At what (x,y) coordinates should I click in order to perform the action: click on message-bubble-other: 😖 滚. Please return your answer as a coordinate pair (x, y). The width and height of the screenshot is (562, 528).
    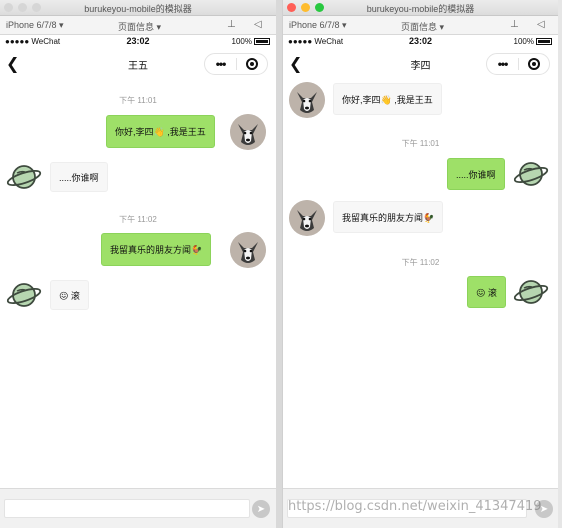
    Looking at the image, I should click on (69, 295).